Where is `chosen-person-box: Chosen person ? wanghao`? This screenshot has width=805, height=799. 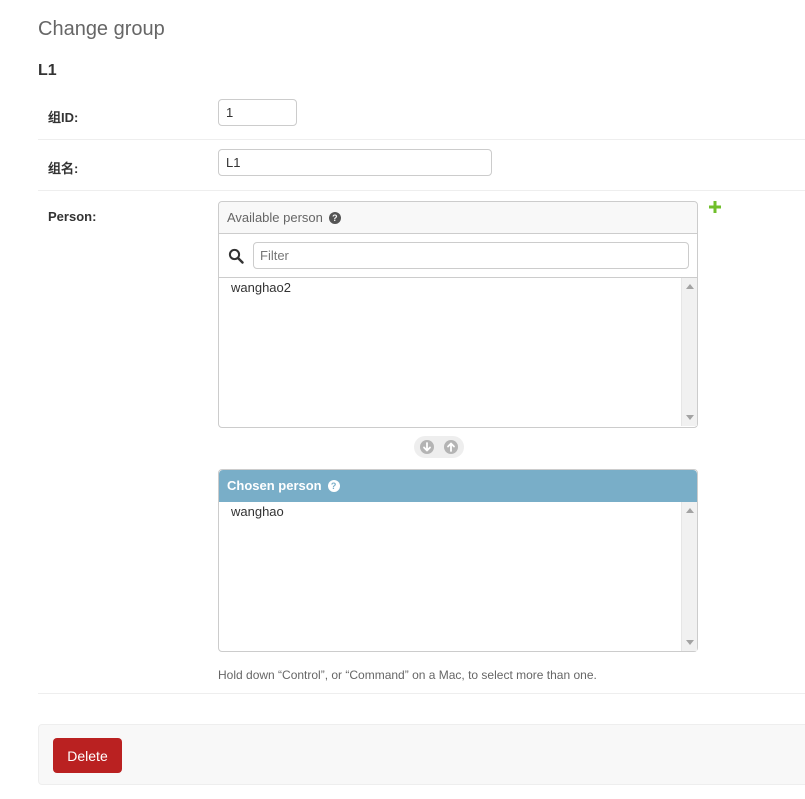
chosen-person-box: Chosen person ? wanghao is located at coordinates (458, 560).